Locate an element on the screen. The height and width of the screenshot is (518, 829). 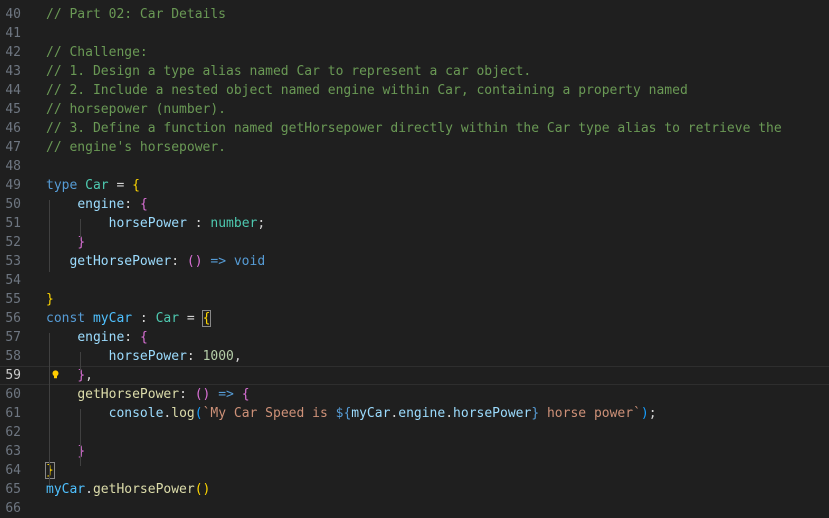
code-line: 49 type Car = { is located at coordinates (414, 185).